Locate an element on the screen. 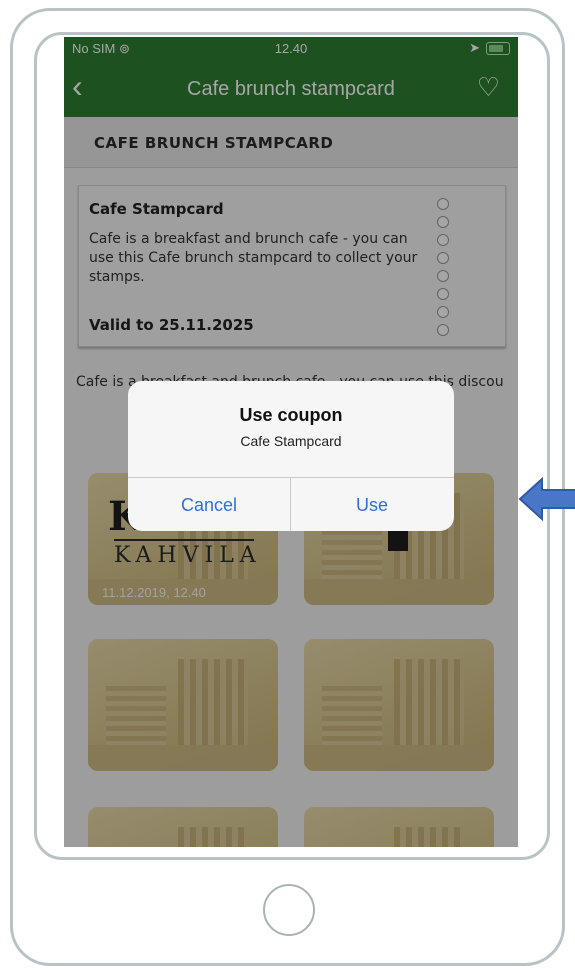 Image resolution: width=575 pixels, height=975 pixels. pointer-arrow-icon is located at coordinates (546, 499).